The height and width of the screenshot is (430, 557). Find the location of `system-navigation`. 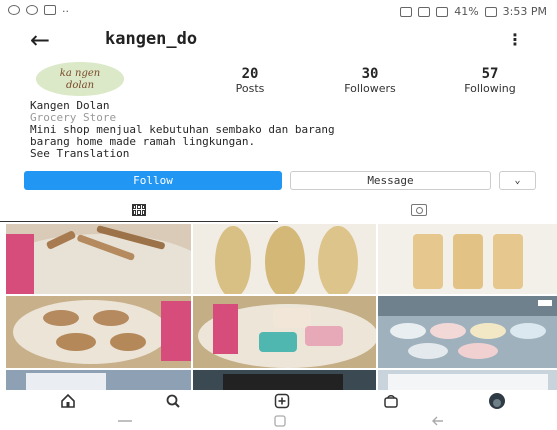

system-navigation is located at coordinates (278, 421).